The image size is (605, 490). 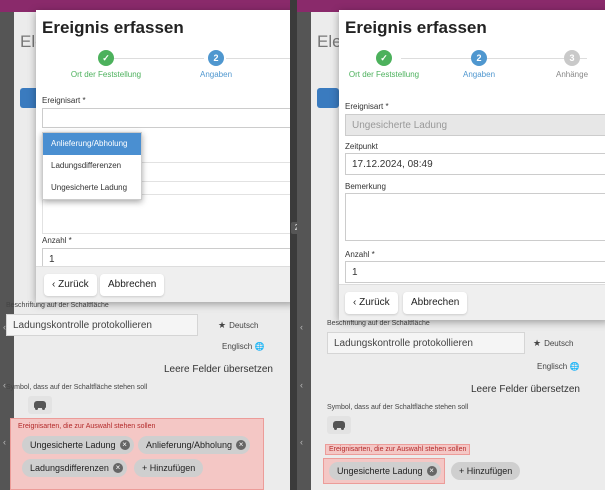 I want to click on dropdown-option: Anlieferung/Abholung, so click(x=92, y=144).